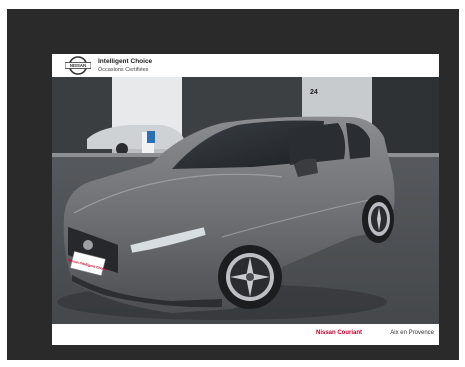  Describe the element at coordinates (412, 333) in the screenshot. I see `dealer-location: Aix en Provence` at that location.